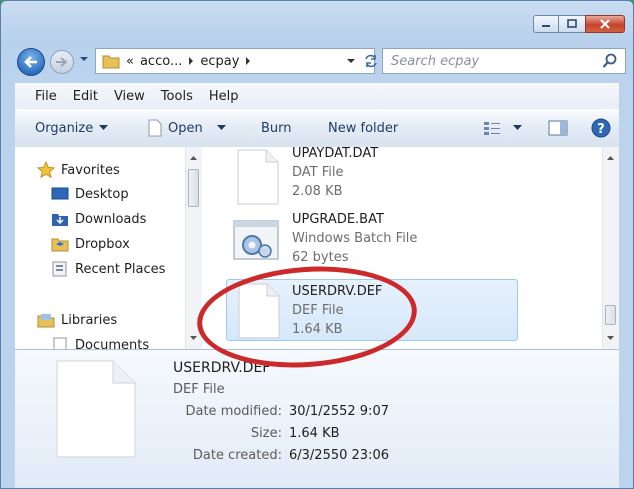 Image resolution: width=634 pixels, height=489 pixels. What do you see at coordinates (219, 61) in the screenshot?
I see `breadcrumb-ecpay: ecpay` at bounding box center [219, 61].